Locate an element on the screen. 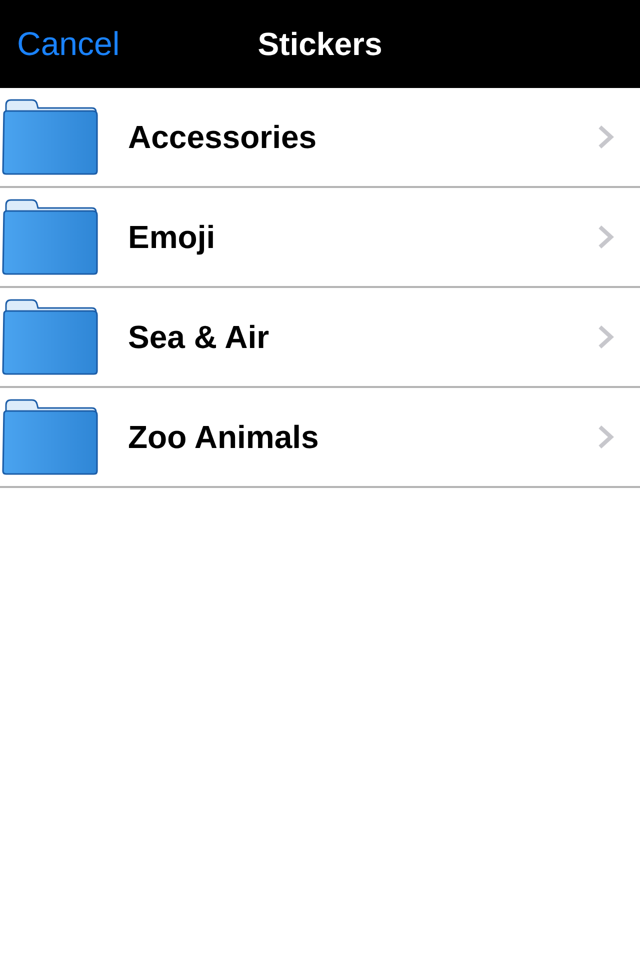  folder-name: Zoo Animals is located at coordinates (224, 437).